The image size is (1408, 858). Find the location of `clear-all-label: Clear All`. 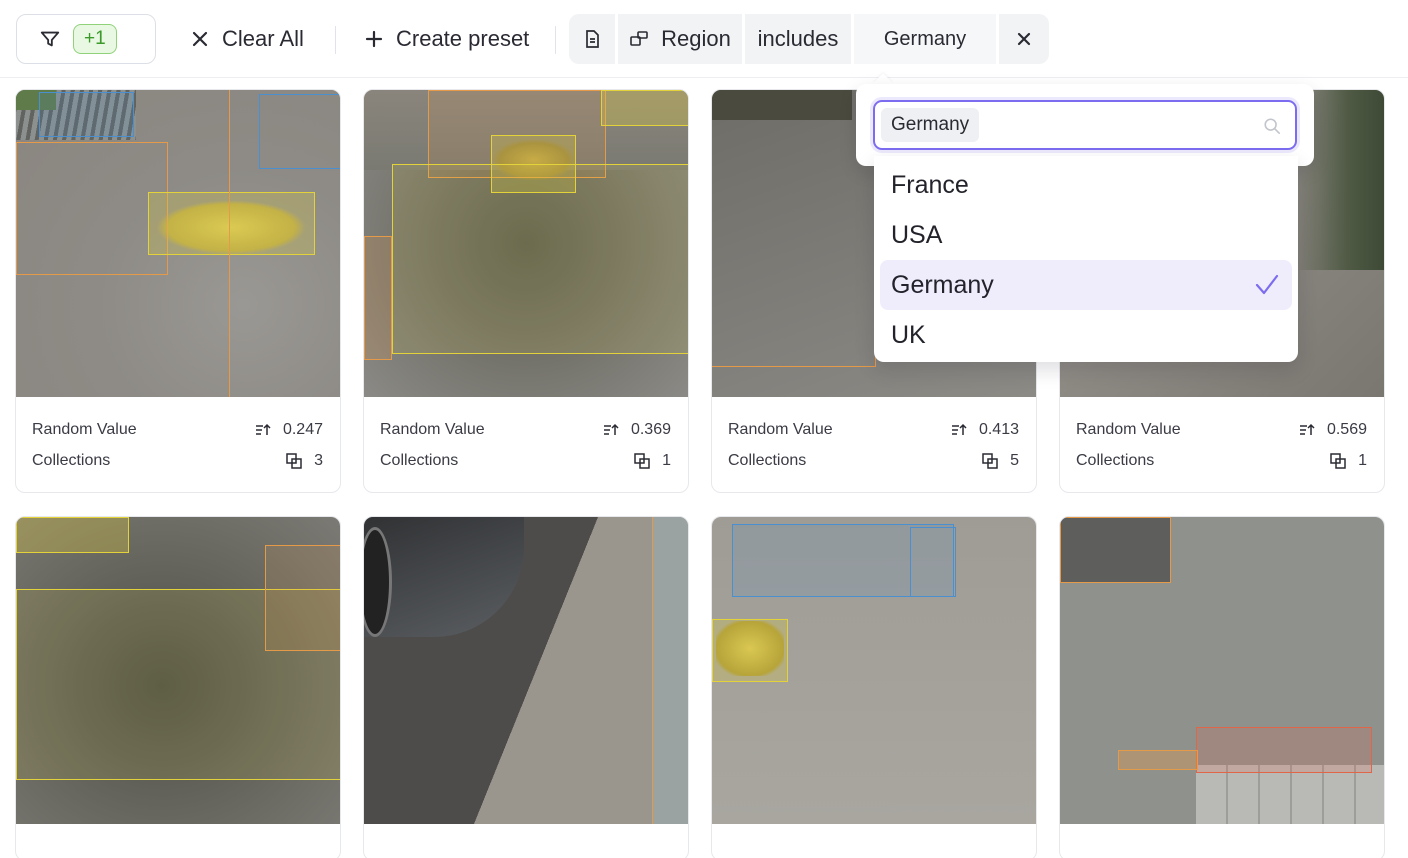

clear-all-label: Clear All is located at coordinates (263, 38).